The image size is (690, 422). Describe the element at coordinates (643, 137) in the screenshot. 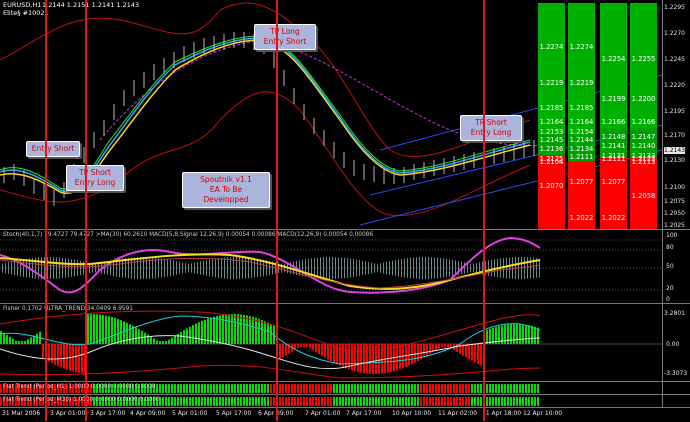

I see `level-value: 1.2147` at that location.